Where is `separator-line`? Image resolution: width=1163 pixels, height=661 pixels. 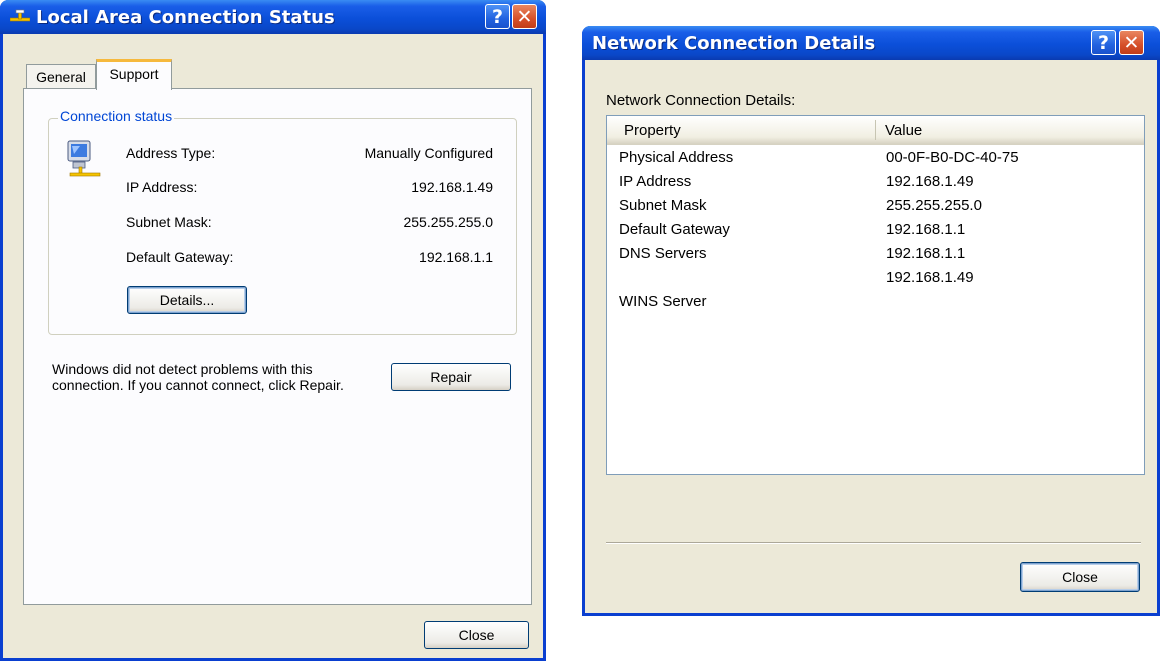
separator-line is located at coordinates (873, 543).